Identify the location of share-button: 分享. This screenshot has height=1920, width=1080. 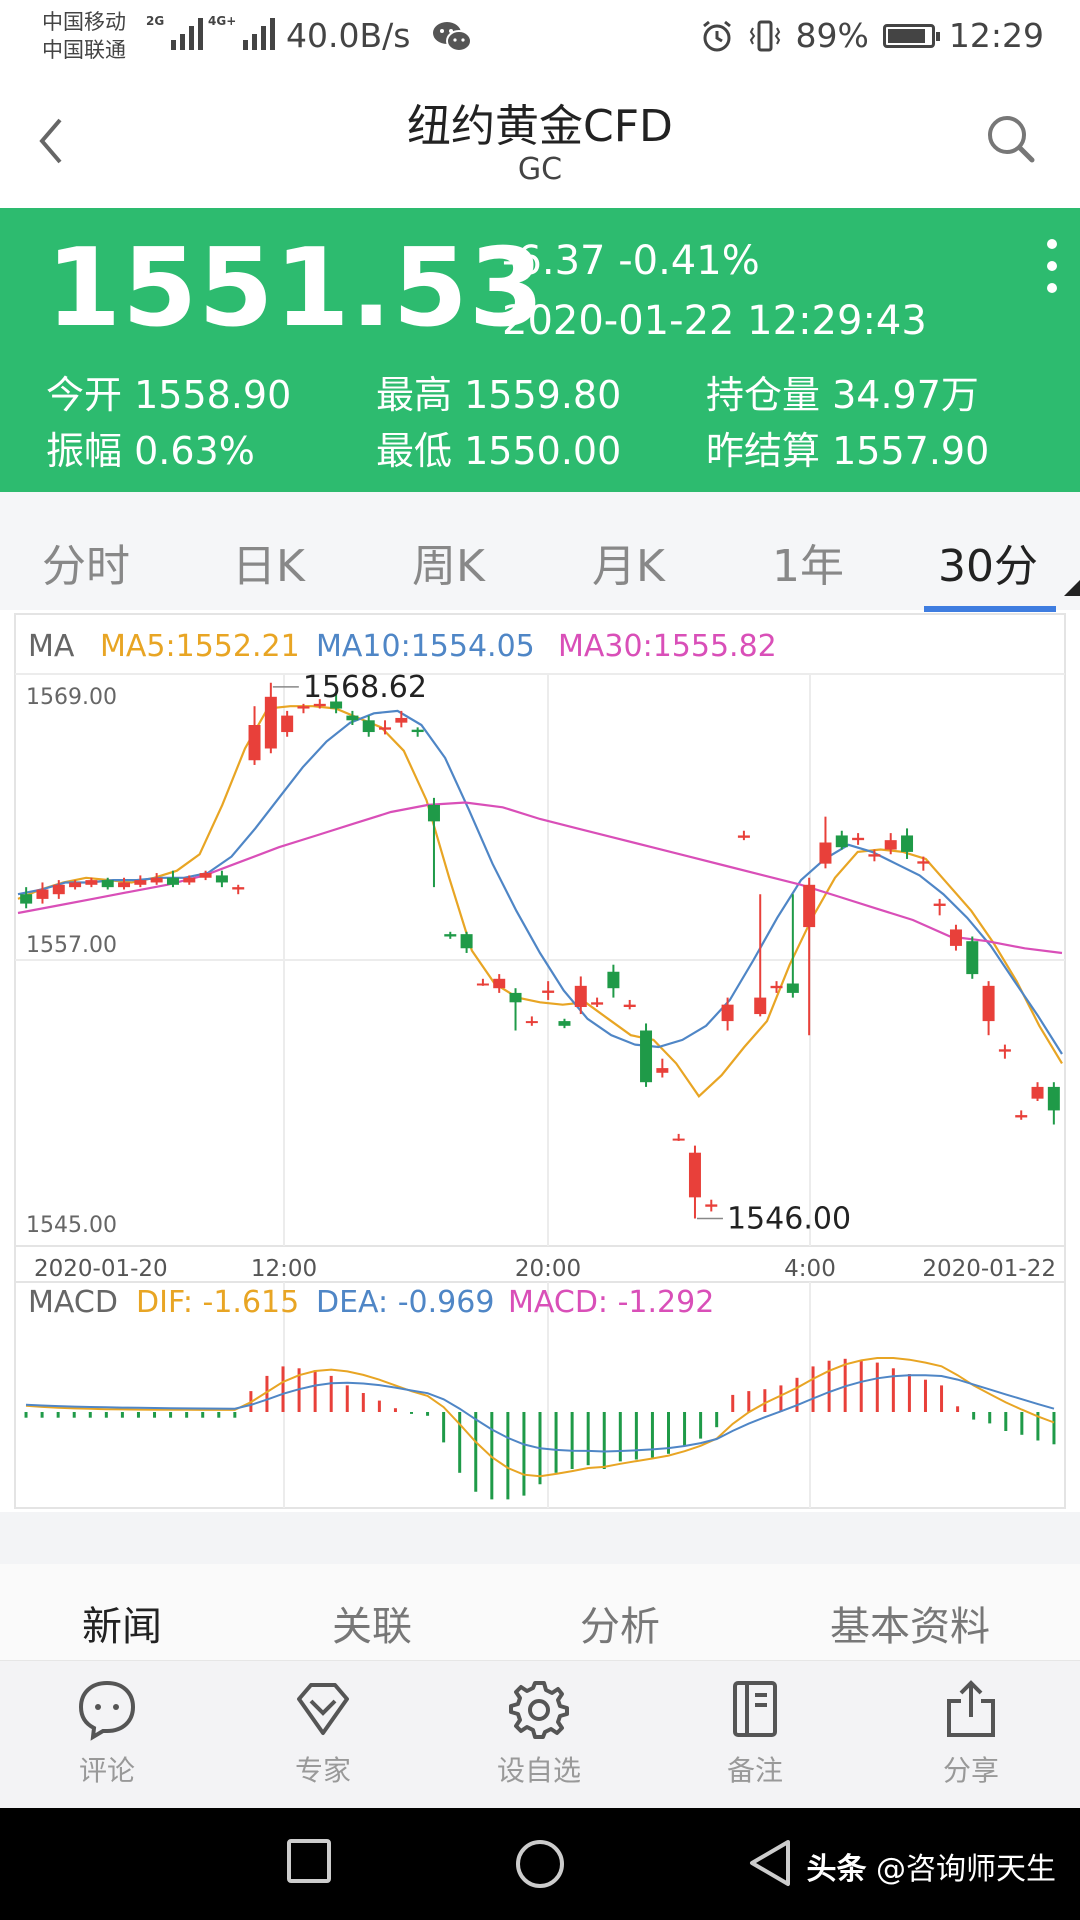
(971, 1733).